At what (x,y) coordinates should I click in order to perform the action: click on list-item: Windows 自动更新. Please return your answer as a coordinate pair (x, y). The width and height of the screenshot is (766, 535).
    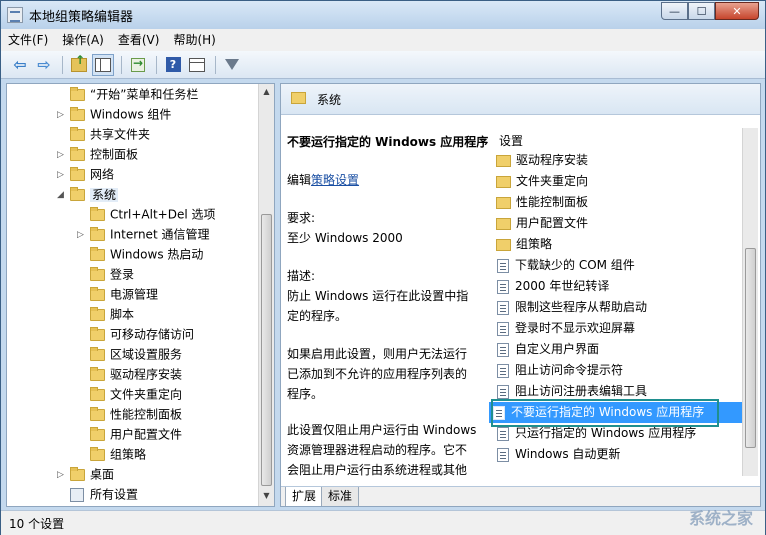
    Looking at the image, I should click on (556, 454).